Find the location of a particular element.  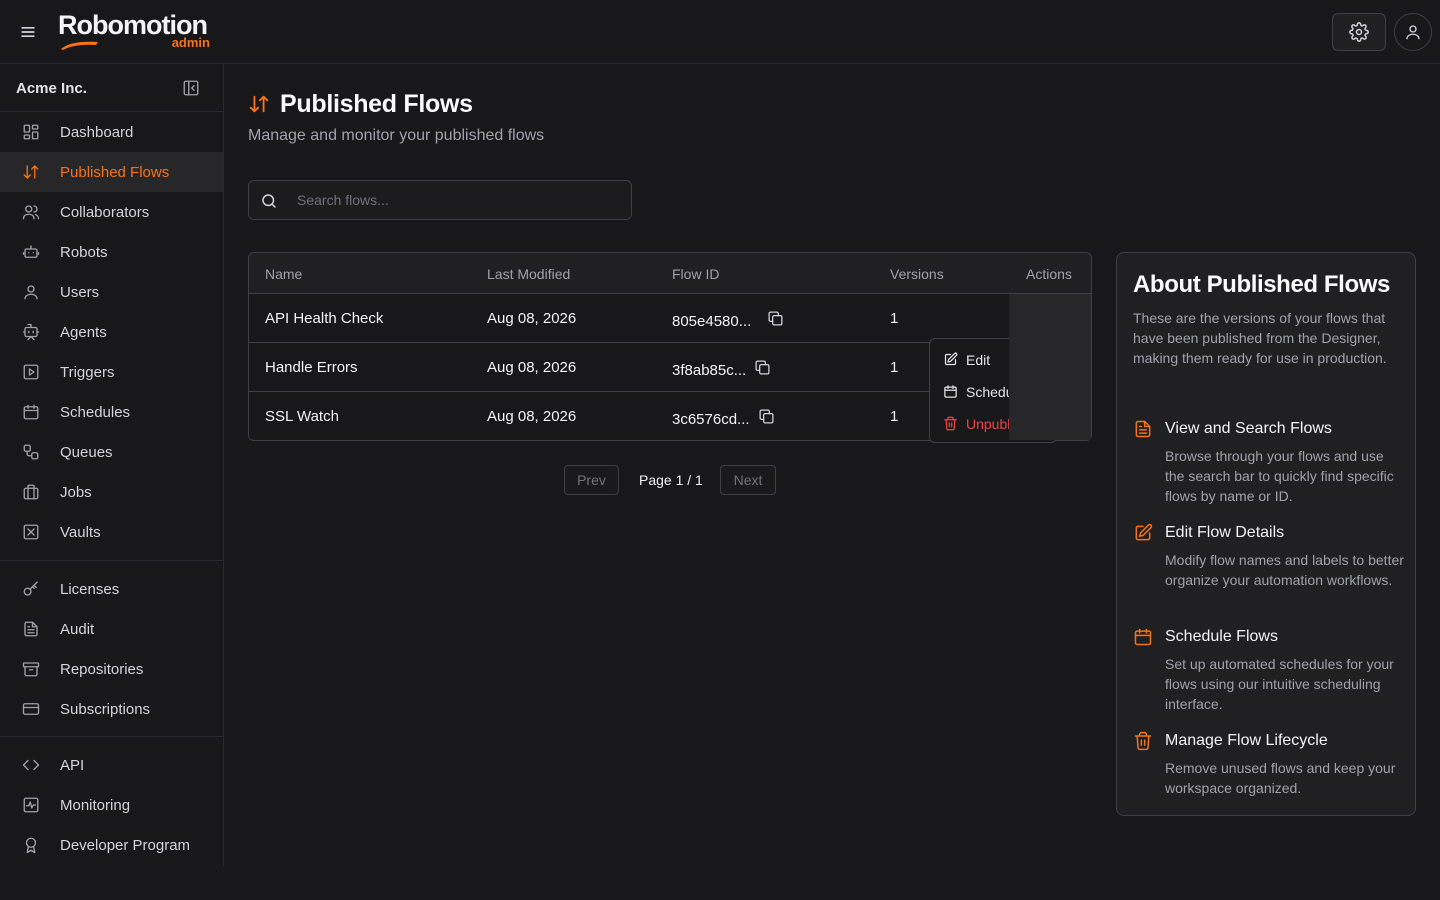

sidebar-item-label: Collaborators is located at coordinates (105, 212).